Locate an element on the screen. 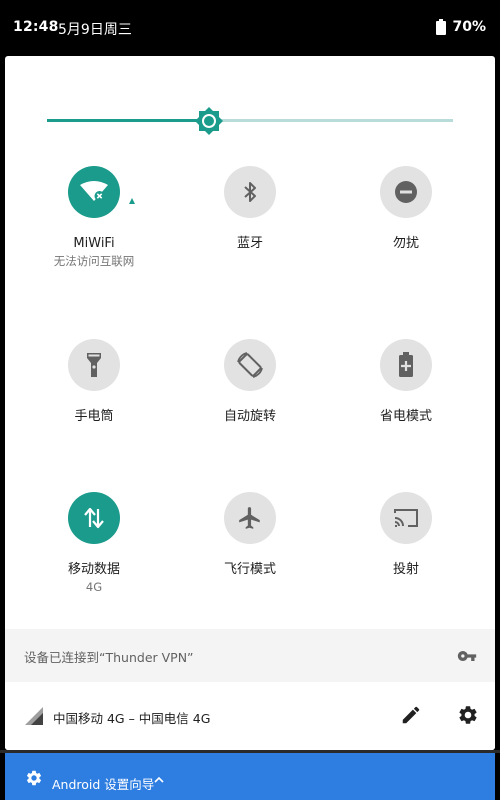 The width and height of the screenshot is (500, 800). battery-icon is located at coordinates (441, 27).